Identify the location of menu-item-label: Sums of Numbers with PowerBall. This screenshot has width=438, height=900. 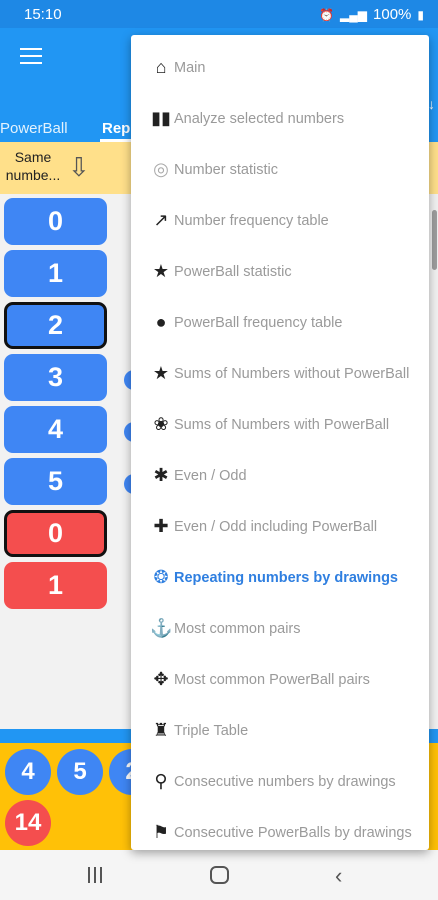
(282, 424).